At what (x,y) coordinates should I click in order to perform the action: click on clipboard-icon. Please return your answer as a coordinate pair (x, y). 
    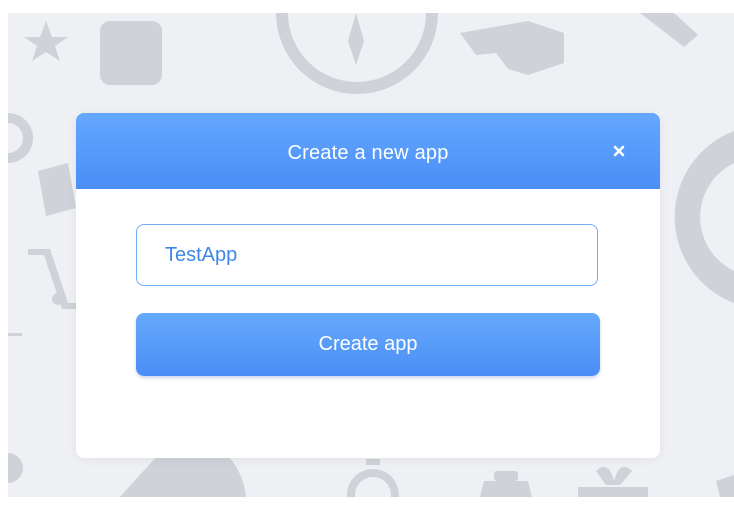
    Looking at the image, I should click on (506, 489).